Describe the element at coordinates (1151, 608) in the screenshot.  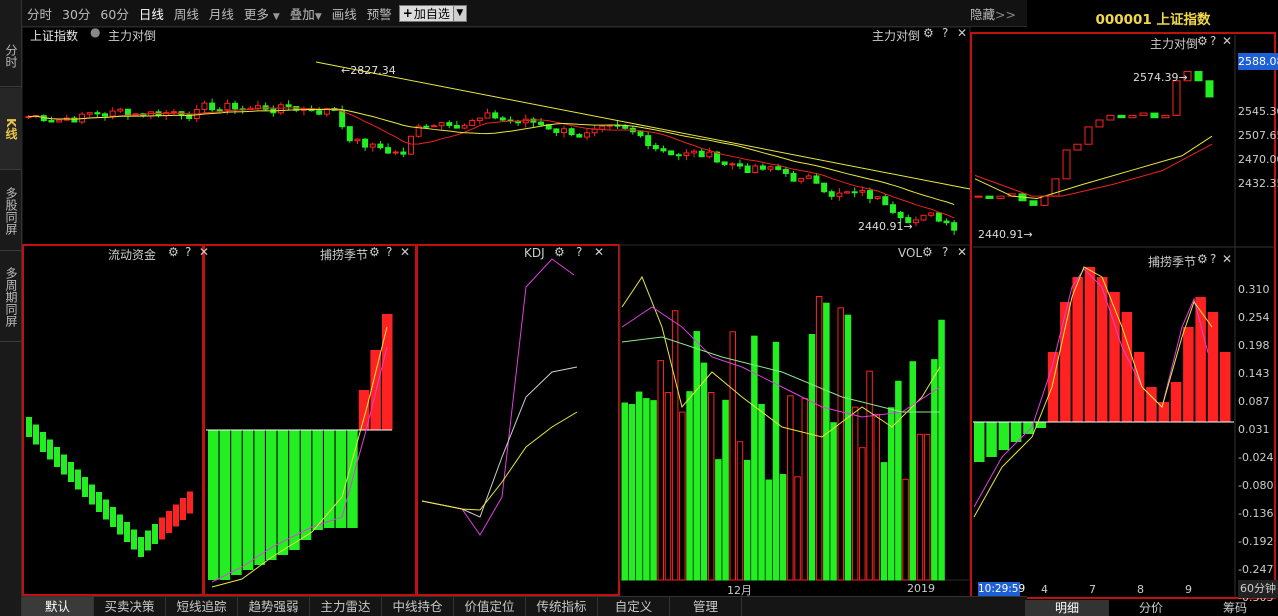
I see `right-tab-price: 分价` at that location.